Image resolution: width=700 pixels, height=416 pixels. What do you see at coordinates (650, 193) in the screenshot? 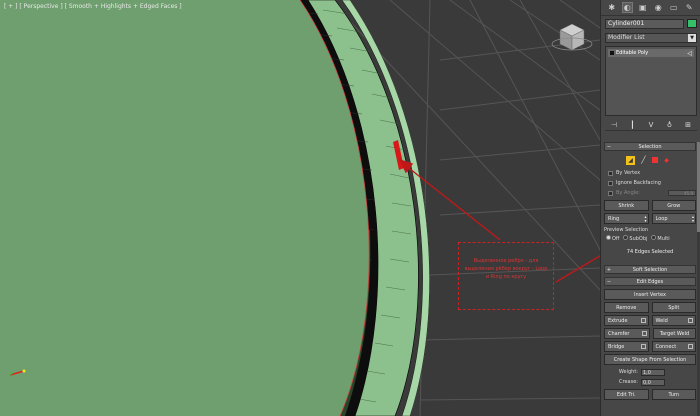
I see `by-angle-row: By Angle: 45.0` at bounding box center [650, 193].